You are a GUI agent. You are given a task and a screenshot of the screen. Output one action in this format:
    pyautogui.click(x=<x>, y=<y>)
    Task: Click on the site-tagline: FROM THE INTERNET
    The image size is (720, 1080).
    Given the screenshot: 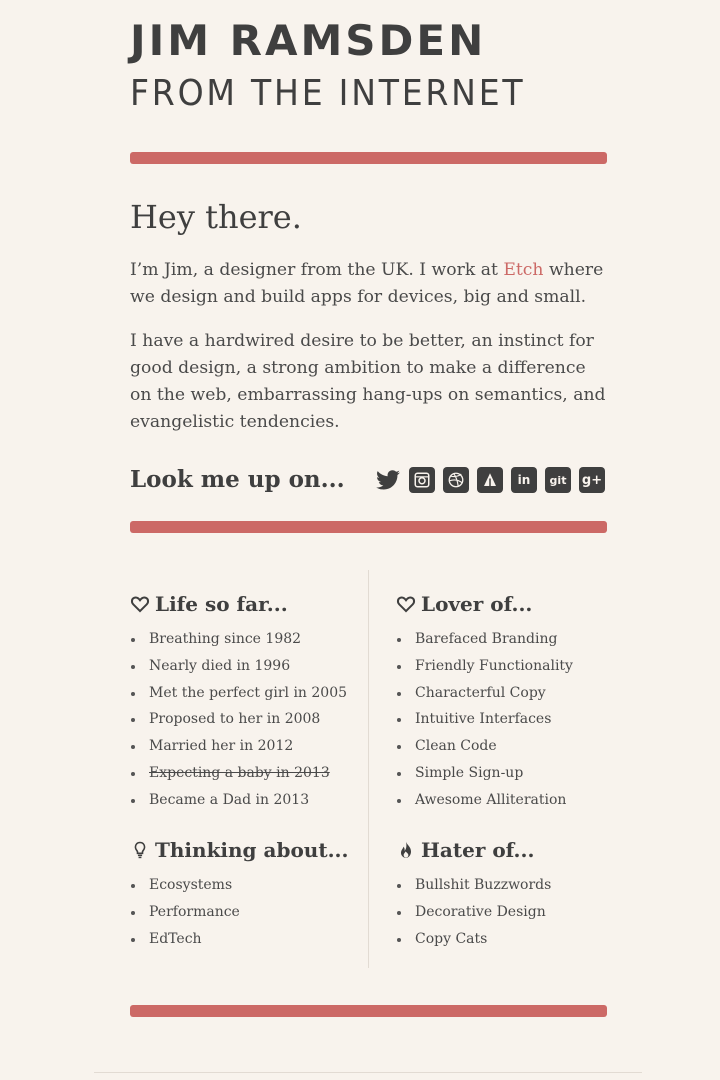 What is the action you would take?
    pyautogui.click(x=328, y=93)
    